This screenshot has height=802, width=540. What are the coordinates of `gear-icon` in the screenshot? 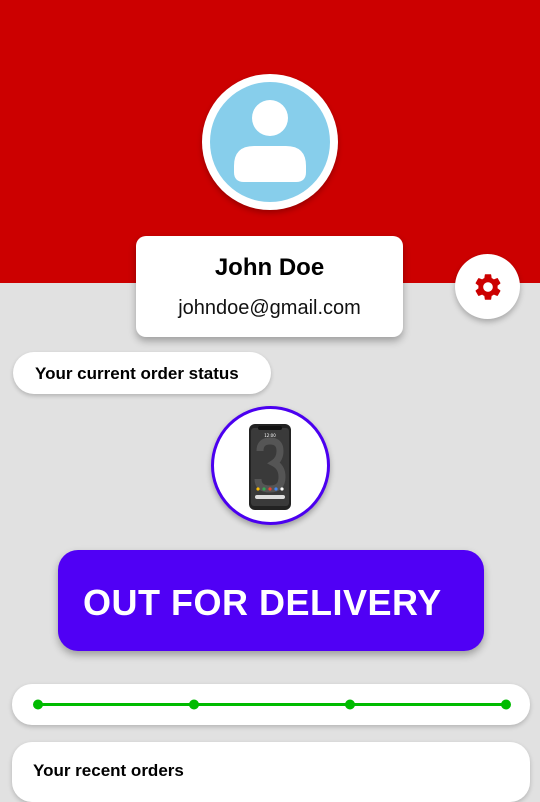 It's located at (488, 287).